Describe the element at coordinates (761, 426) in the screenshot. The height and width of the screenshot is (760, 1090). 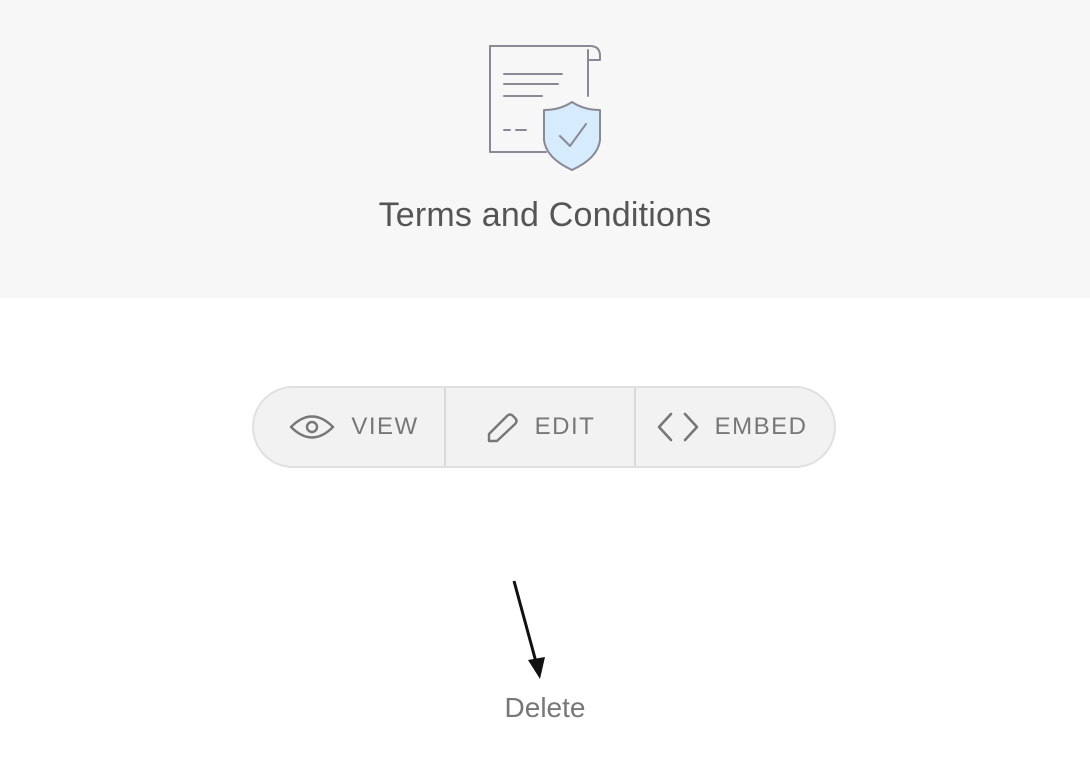
I see `embed-label: EMBED` at that location.